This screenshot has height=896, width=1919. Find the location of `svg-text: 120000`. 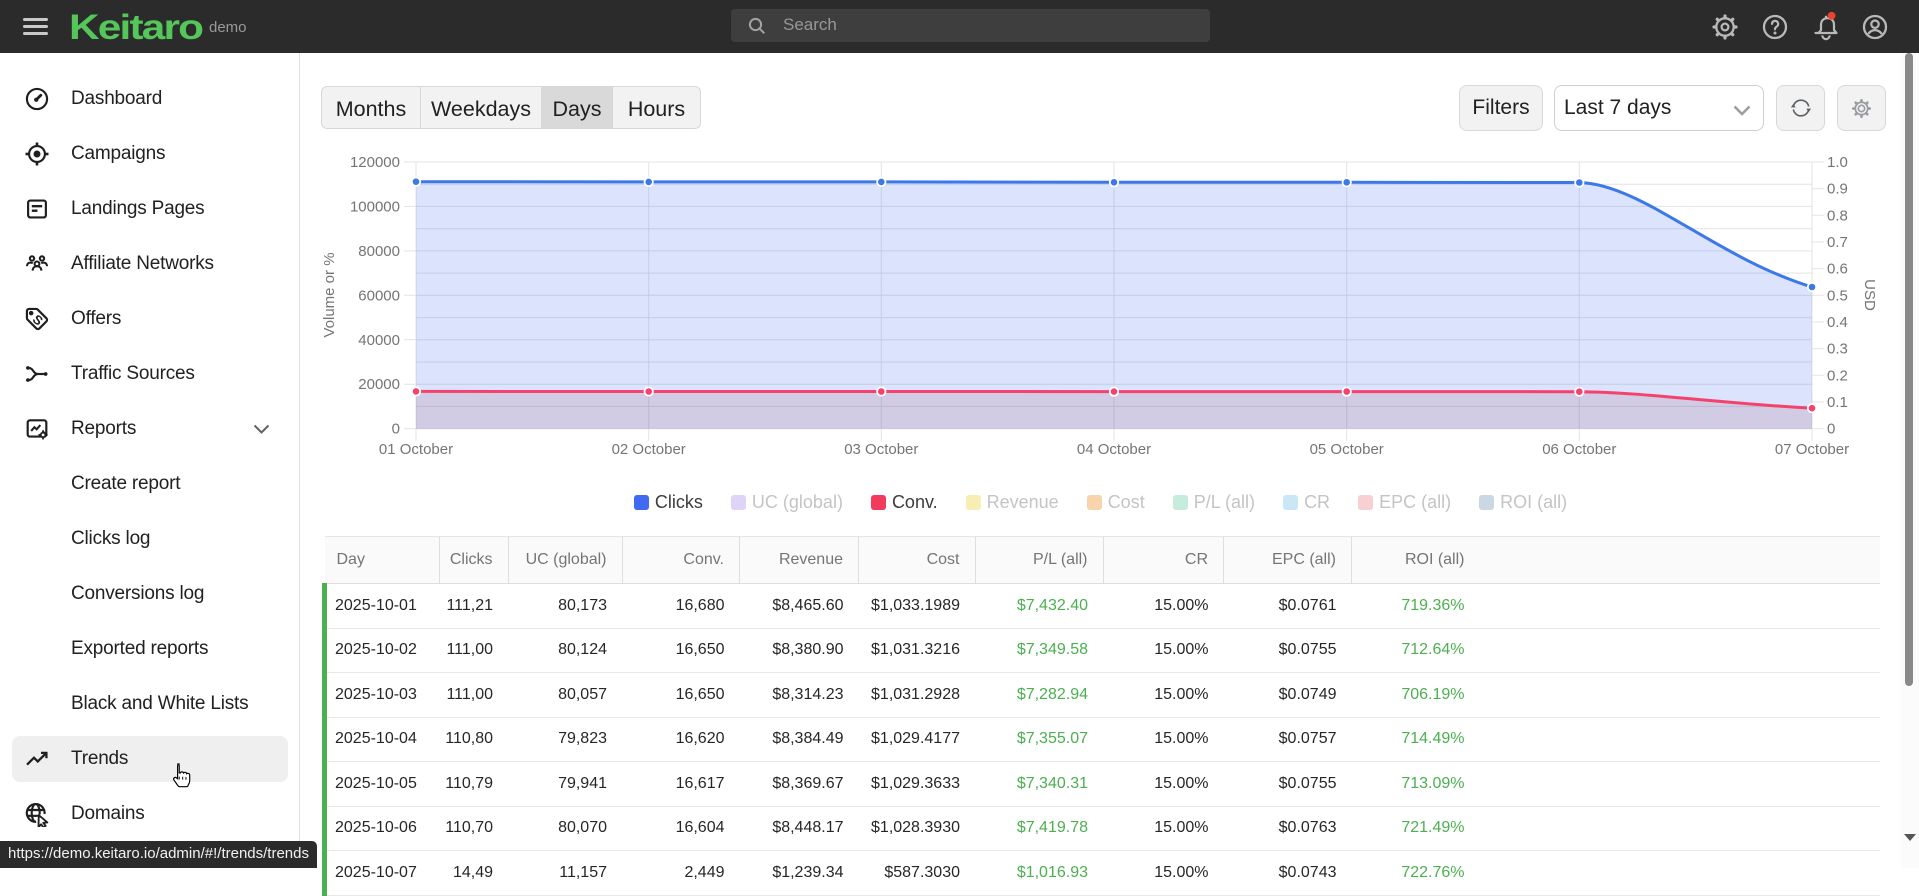

svg-text: 120000 is located at coordinates (375, 162).